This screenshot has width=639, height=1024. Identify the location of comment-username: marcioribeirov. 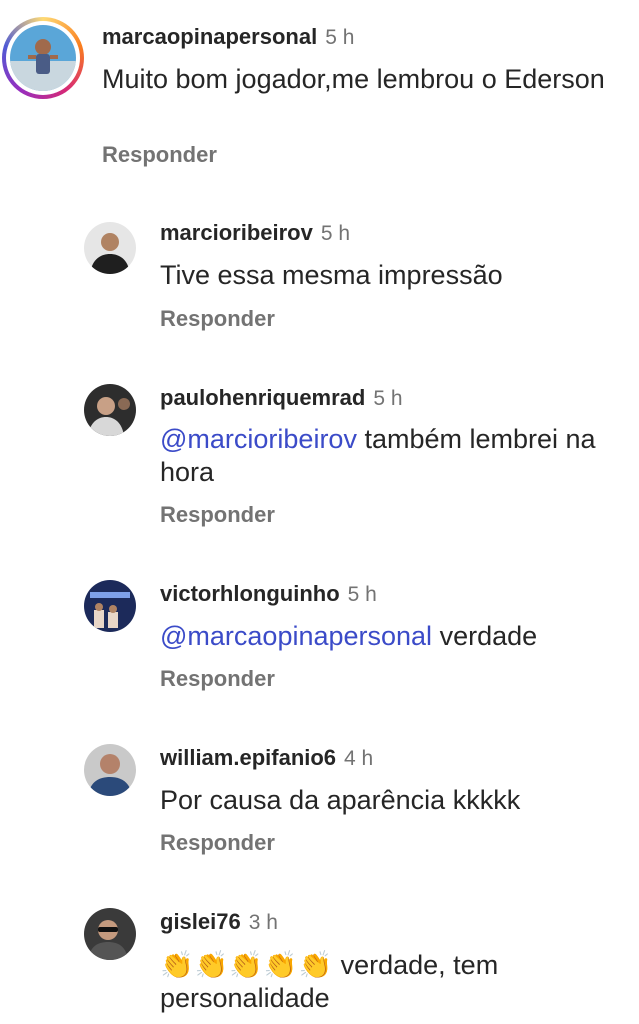
(236, 232).